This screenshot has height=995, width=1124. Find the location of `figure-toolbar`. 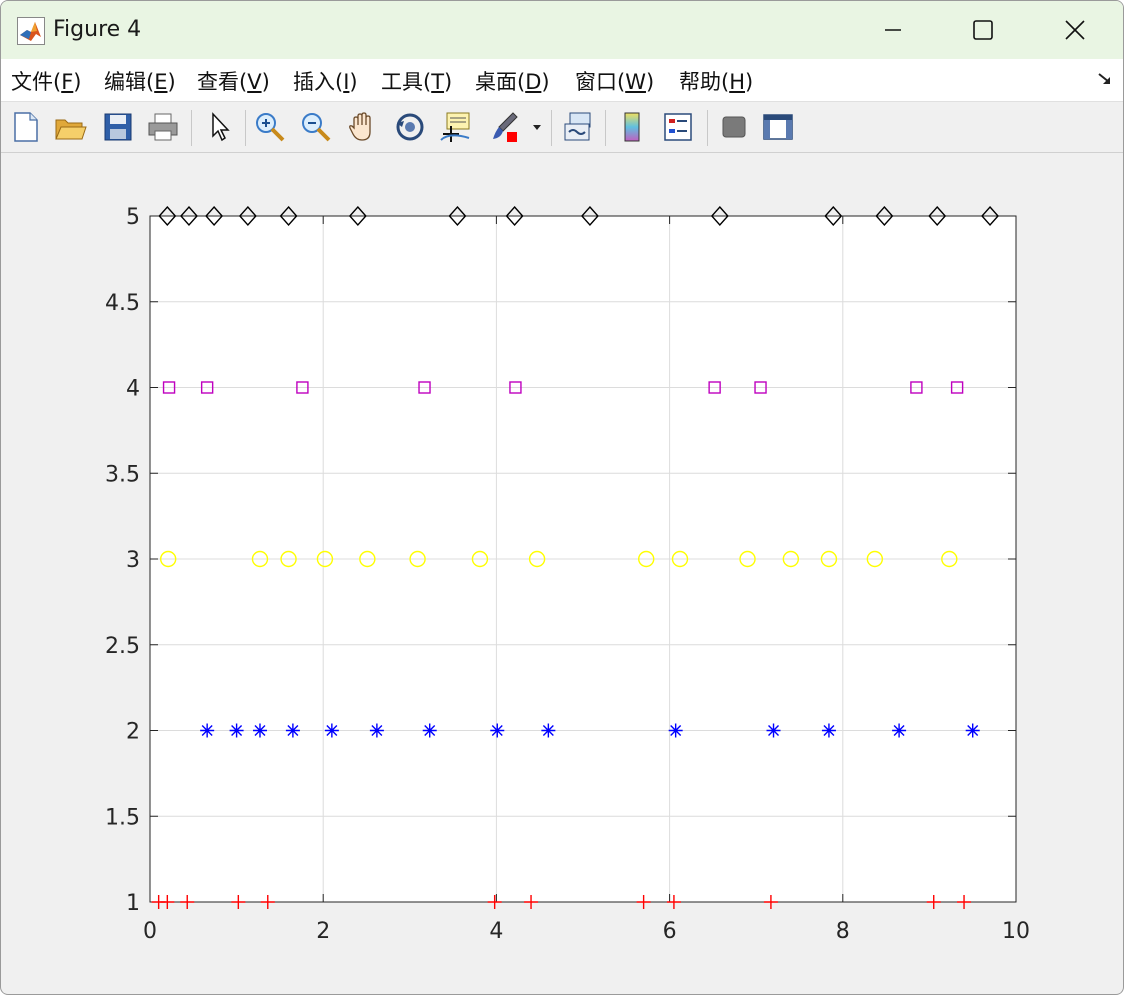

figure-toolbar is located at coordinates (562, 127).